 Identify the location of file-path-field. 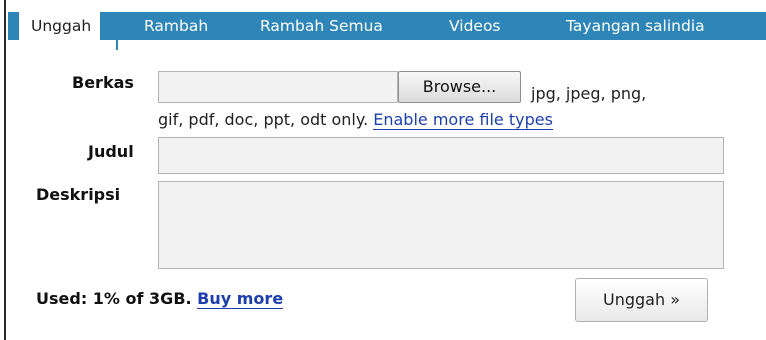
(278, 87).